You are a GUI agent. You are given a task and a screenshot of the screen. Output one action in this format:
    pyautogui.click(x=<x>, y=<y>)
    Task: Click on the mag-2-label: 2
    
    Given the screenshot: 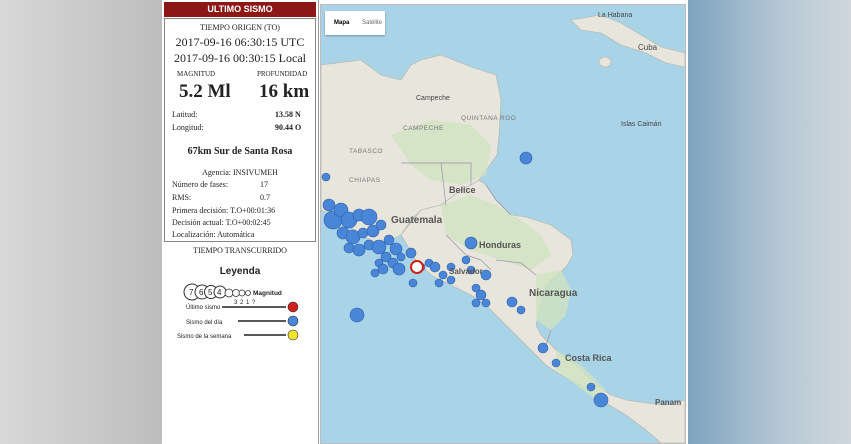 What is the action you would take?
    pyautogui.click(x=242, y=303)
    